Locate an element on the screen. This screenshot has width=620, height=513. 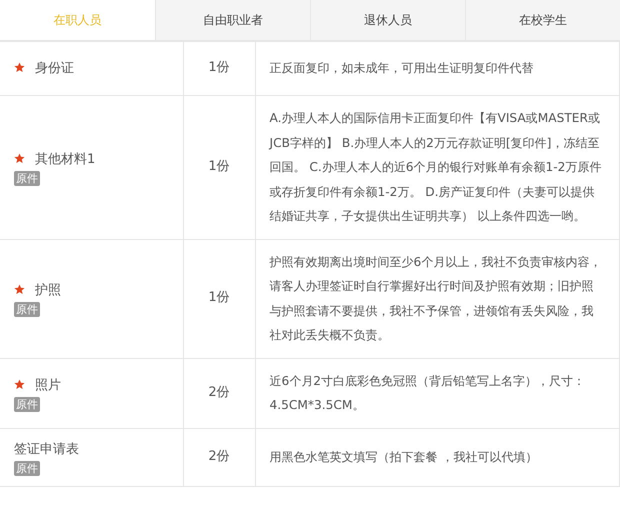
material-name: 签证申请表 is located at coordinates (46, 449).